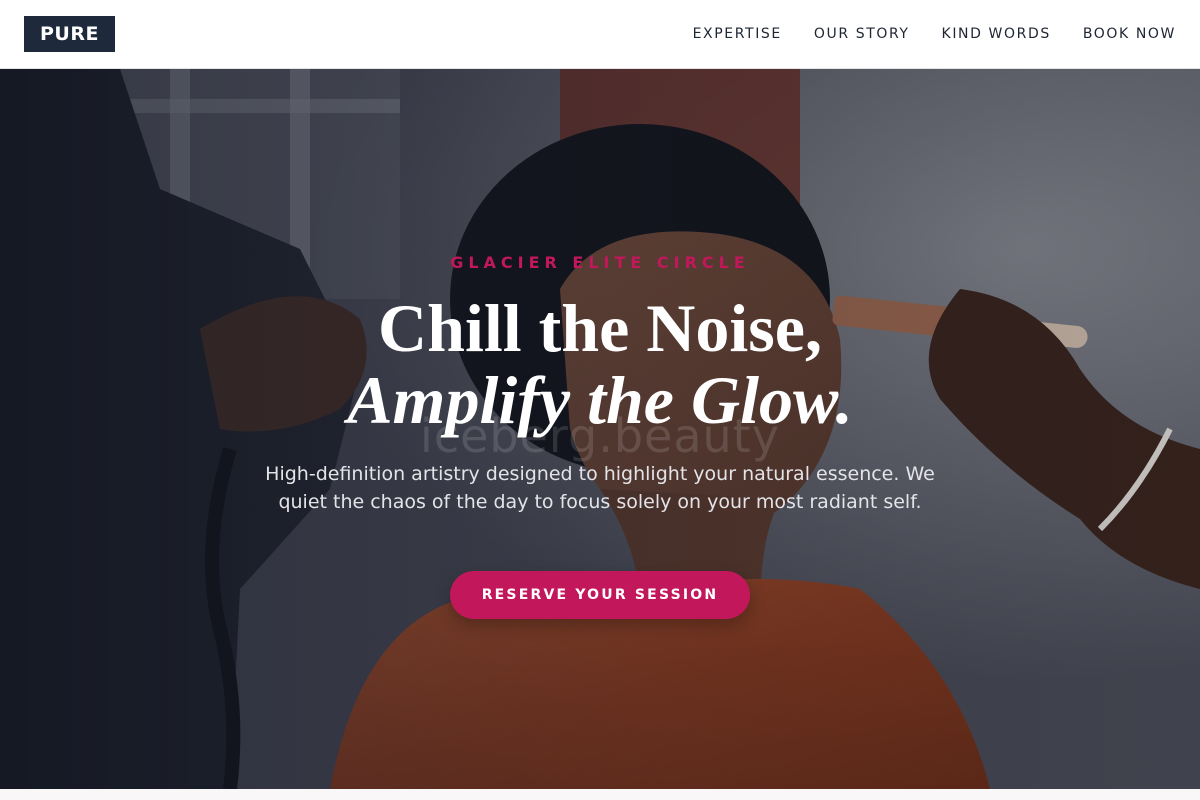  I want to click on next-section-edge, so click(600, 794).